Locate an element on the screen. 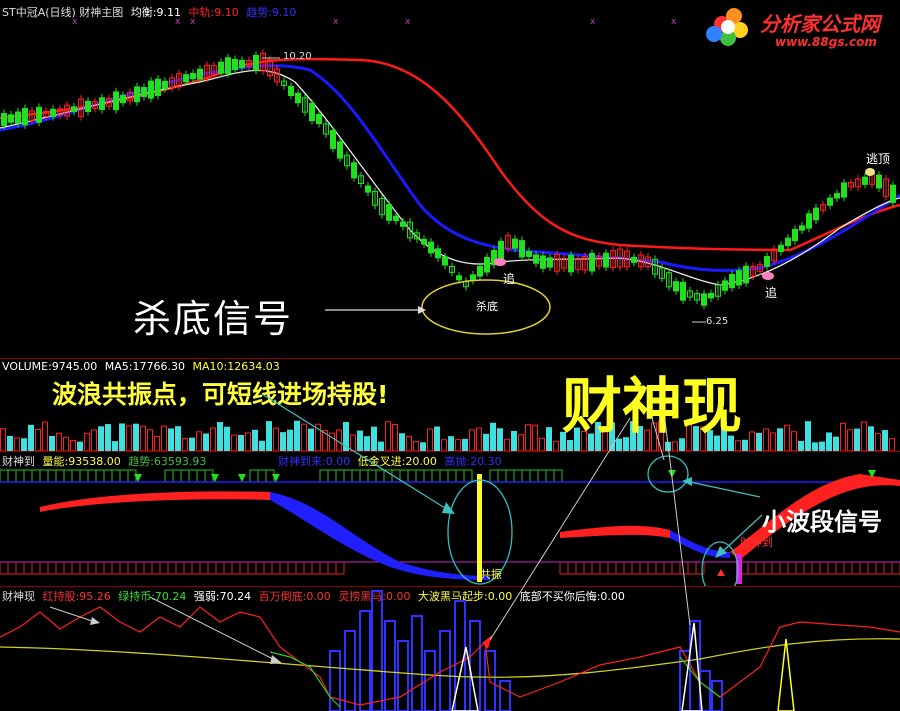 The image size is (900, 711). escape-top-label: 逃顶 is located at coordinates (878, 159).